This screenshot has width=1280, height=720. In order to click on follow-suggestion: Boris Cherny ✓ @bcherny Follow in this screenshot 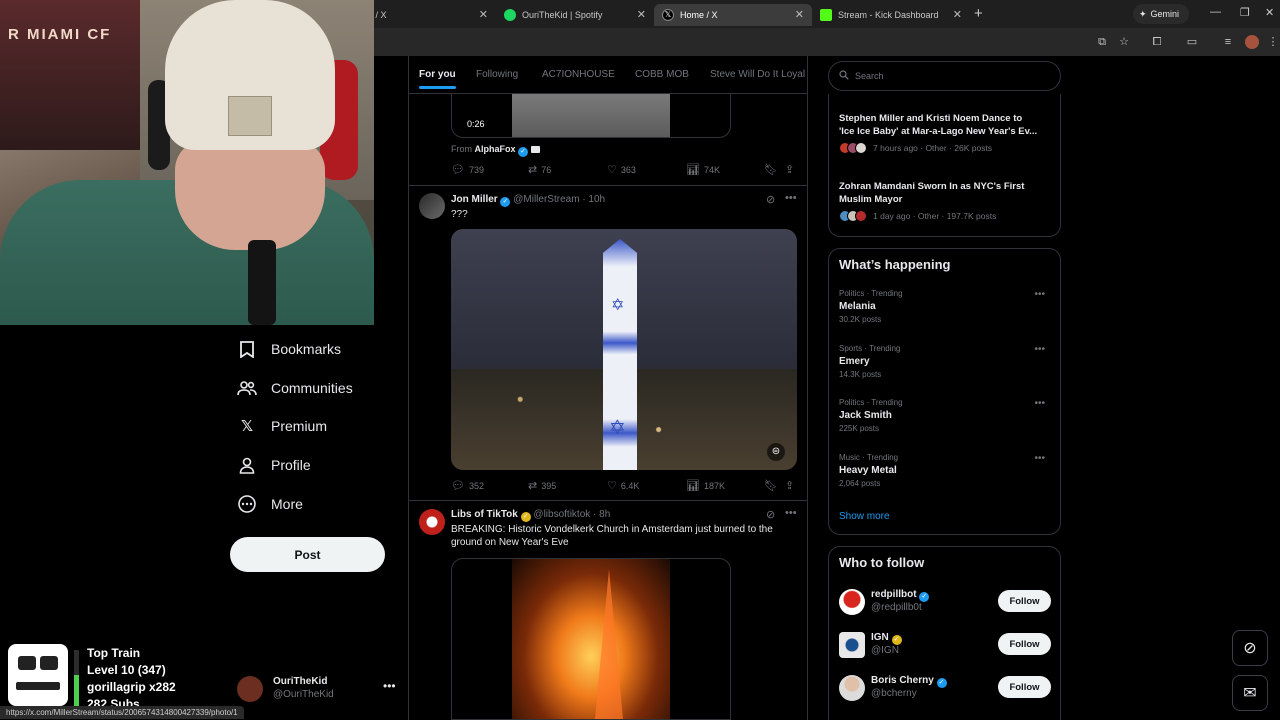, I will do `click(946, 688)`.